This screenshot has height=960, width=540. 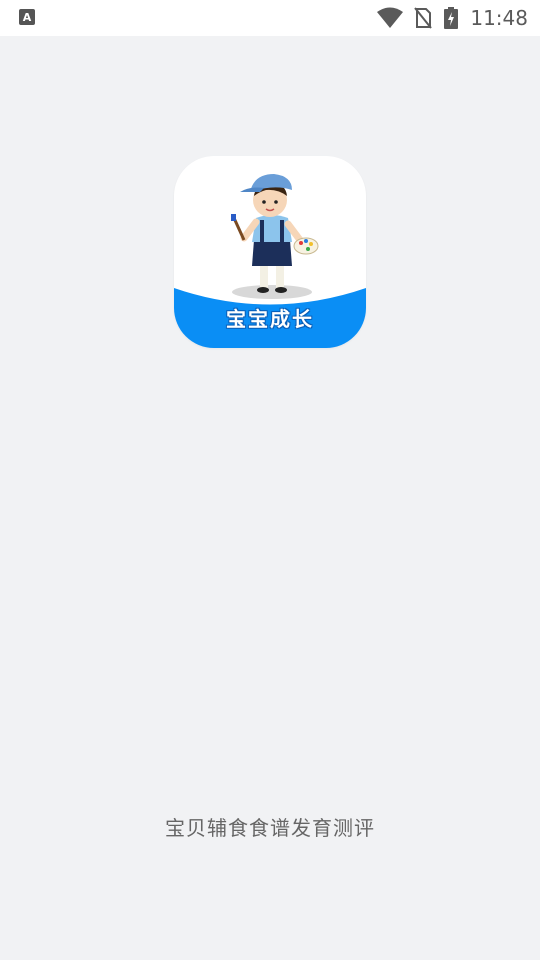 I want to click on no-sim-icon, so click(x=423, y=18).